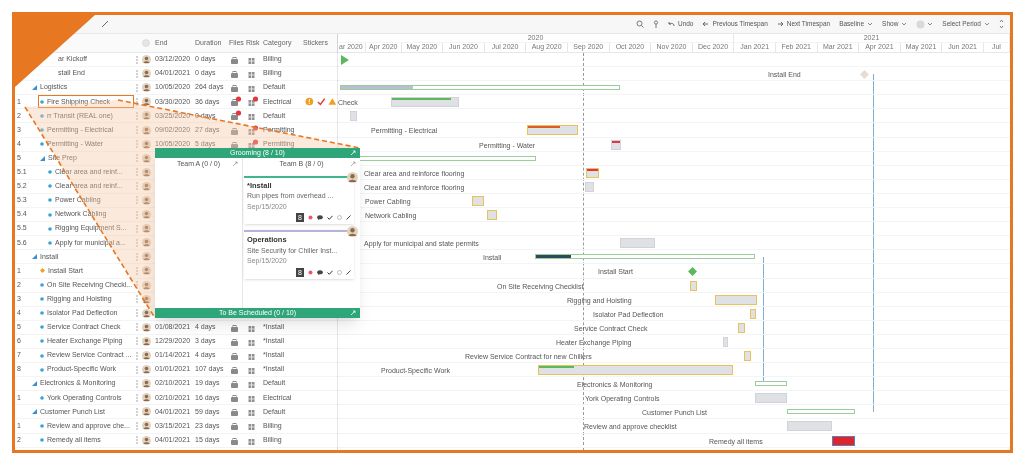  I want to click on summary-bar, so click(645, 257).